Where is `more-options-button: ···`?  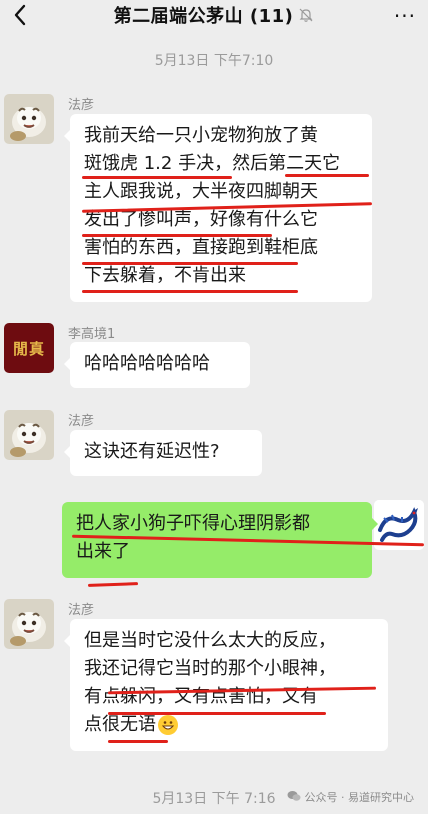
more-options-button: ··· is located at coordinates (405, 16).